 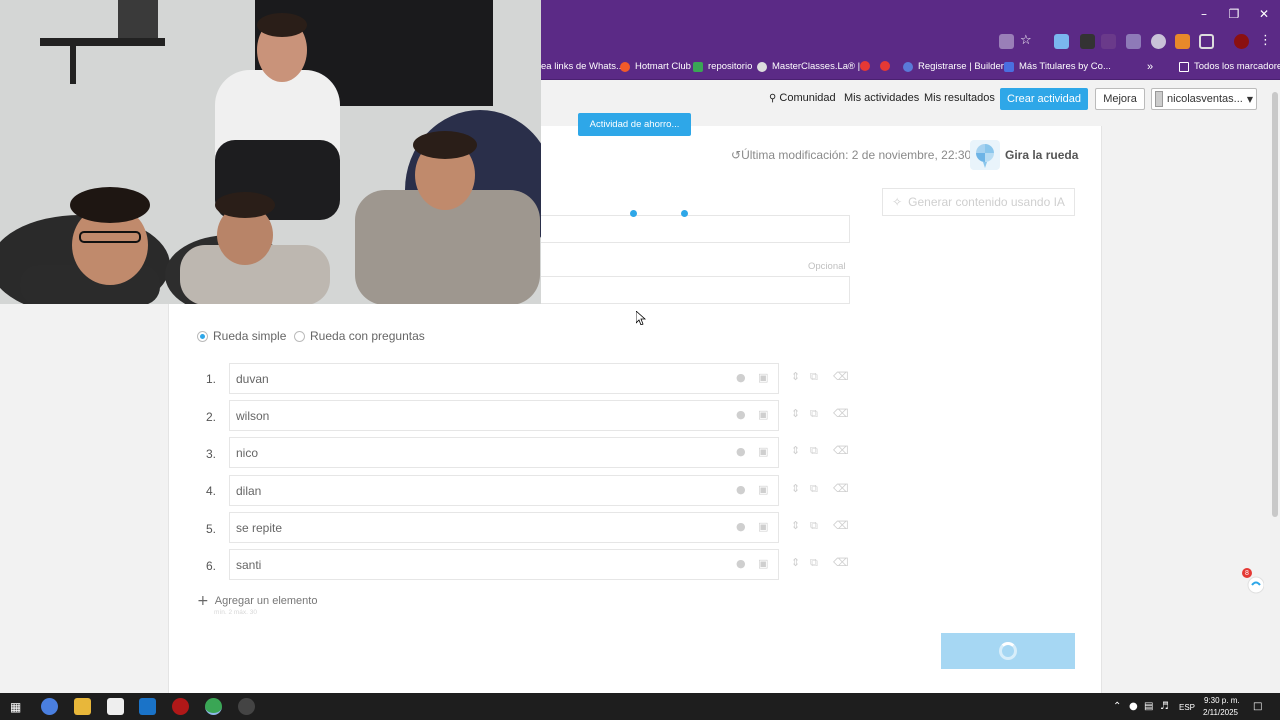 I want to click on sparkle-icon: ✧, so click(x=897, y=202).